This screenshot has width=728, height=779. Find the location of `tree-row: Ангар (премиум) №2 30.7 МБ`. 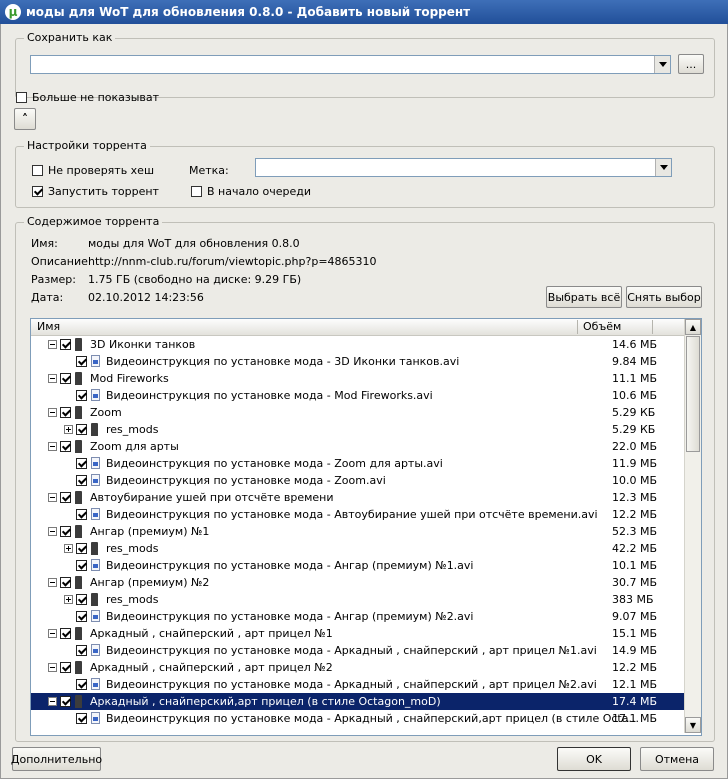

tree-row: Ангар (премиум) №2 30.7 МБ is located at coordinates (357, 582).